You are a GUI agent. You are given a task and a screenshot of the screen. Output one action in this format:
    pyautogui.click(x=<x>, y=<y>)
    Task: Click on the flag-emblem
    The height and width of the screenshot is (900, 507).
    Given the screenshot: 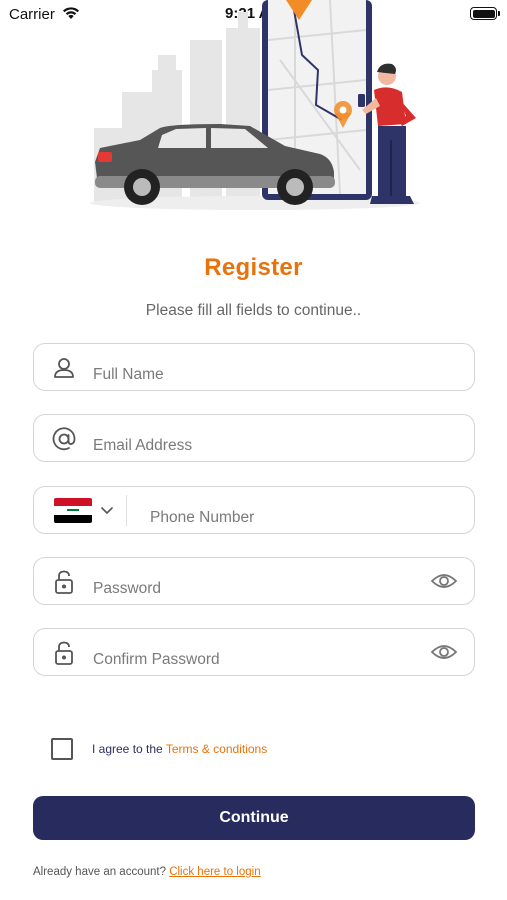 What is the action you would take?
    pyautogui.click(x=73, y=510)
    